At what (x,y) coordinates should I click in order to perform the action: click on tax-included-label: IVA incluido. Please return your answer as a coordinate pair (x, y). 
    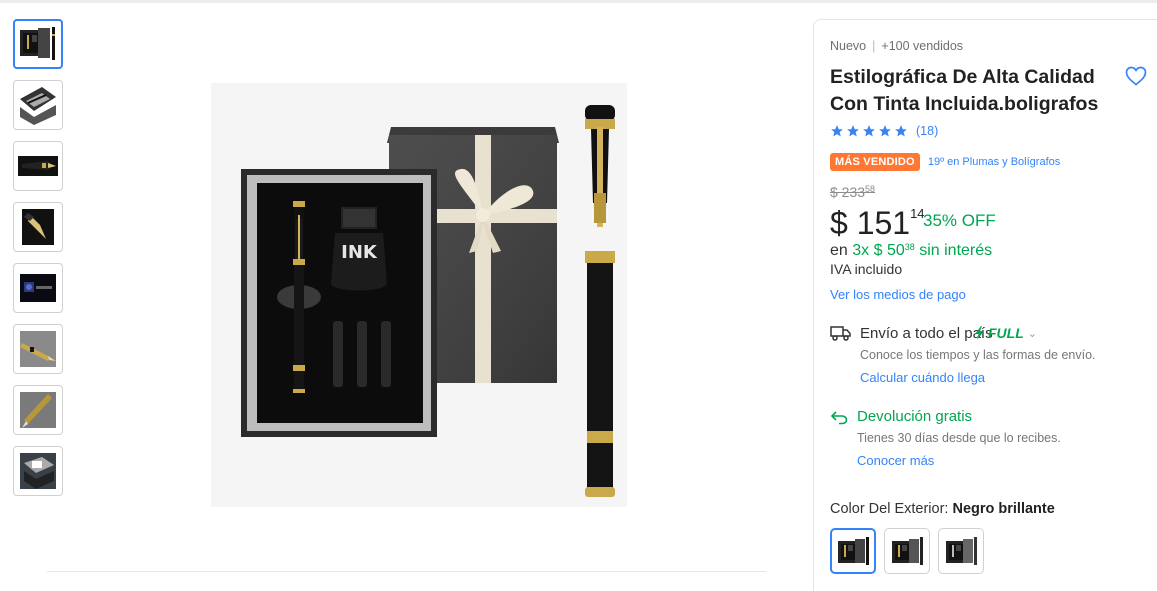
    Looking at the image, I should click on (866, 269).